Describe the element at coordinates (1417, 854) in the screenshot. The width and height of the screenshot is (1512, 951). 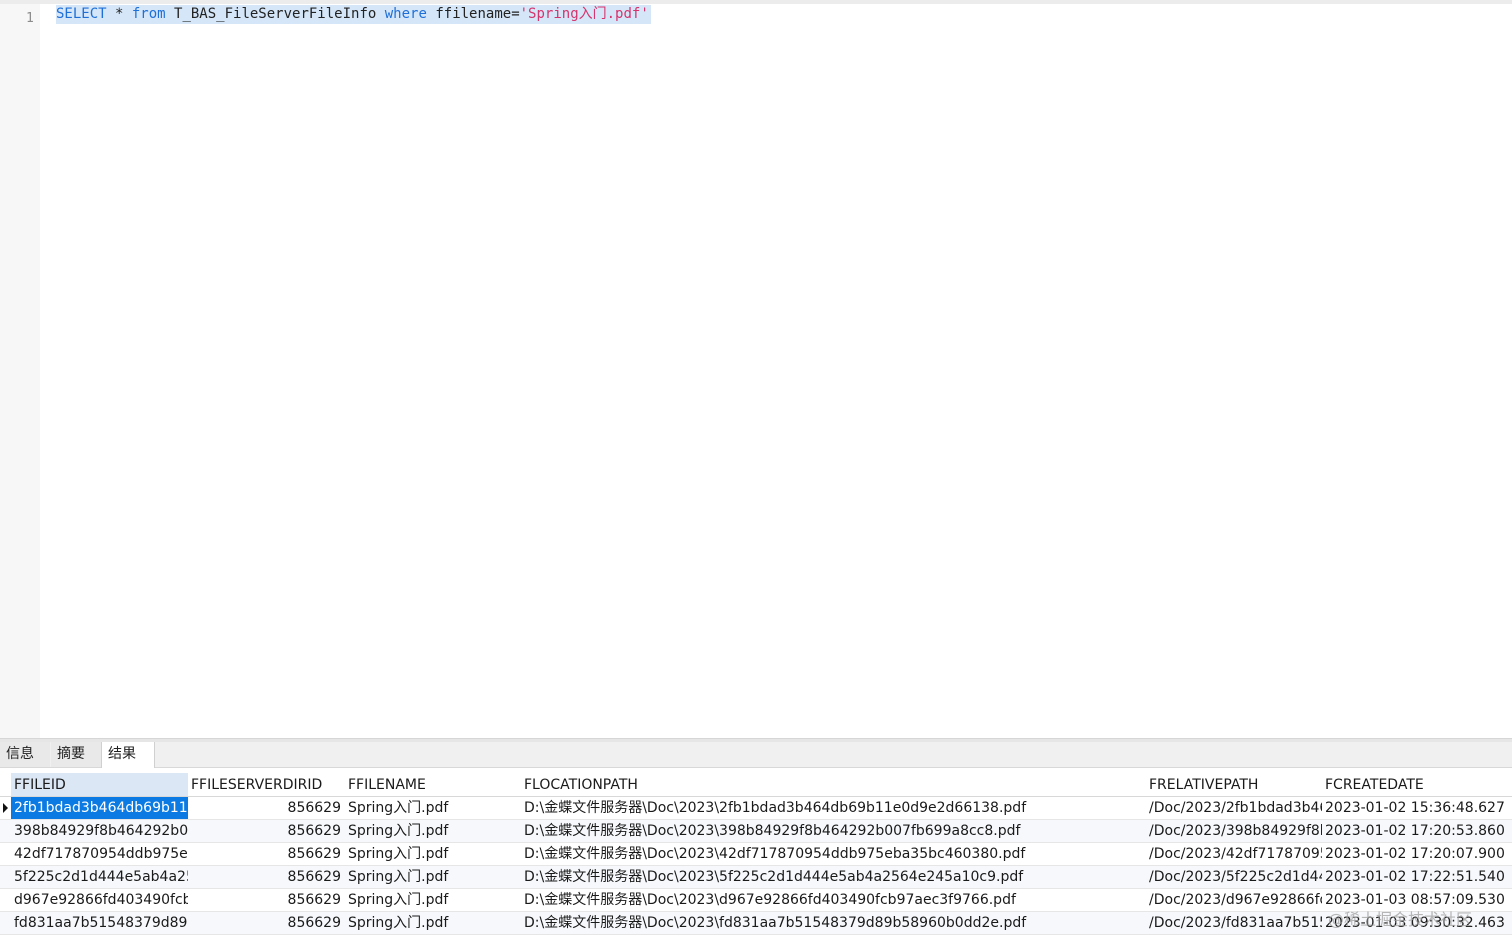
I see `cell-fcreatedate: 2023-01-02 17:20:07.900` at that location.